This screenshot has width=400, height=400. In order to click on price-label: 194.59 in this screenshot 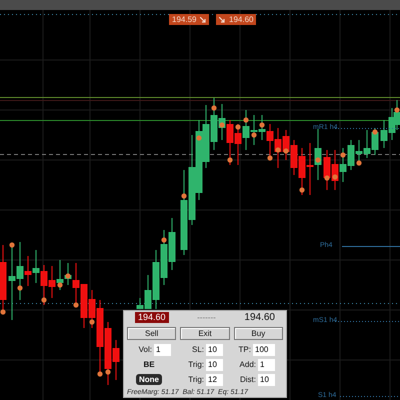, I will do `click(184, 19)`.